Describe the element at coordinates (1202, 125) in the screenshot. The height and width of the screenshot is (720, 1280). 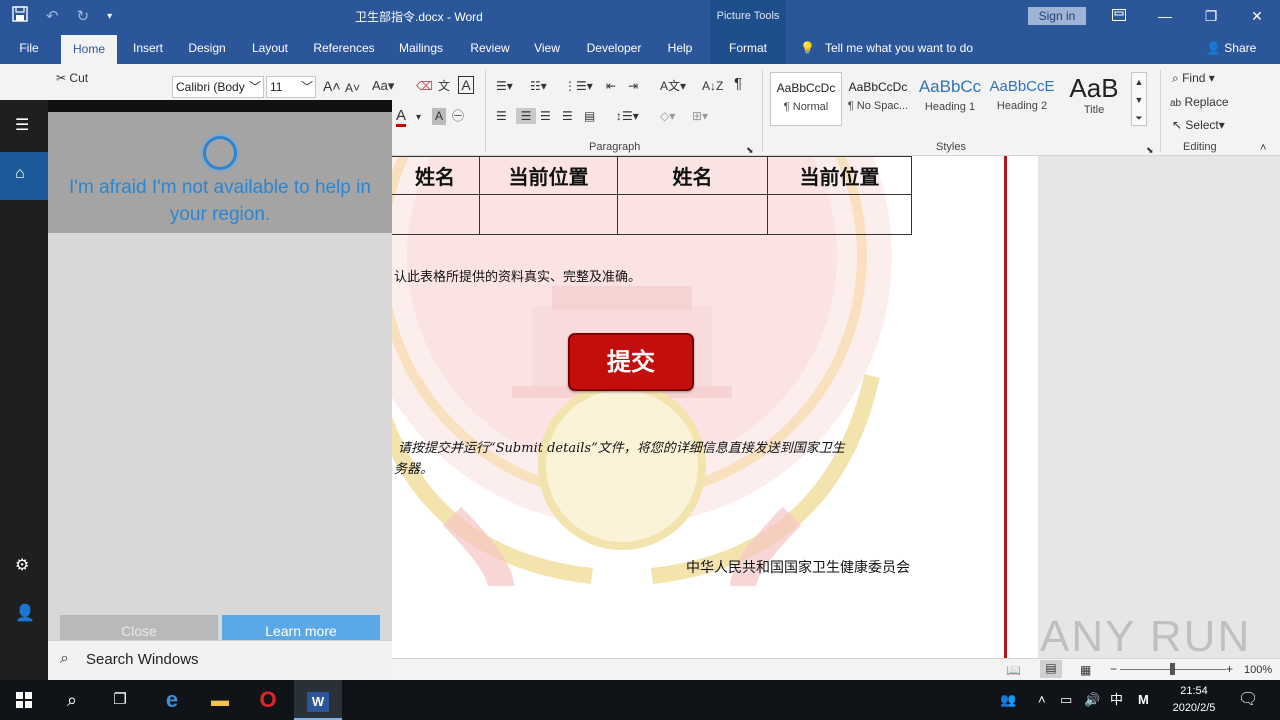
I see `select-label: Select` at that location.